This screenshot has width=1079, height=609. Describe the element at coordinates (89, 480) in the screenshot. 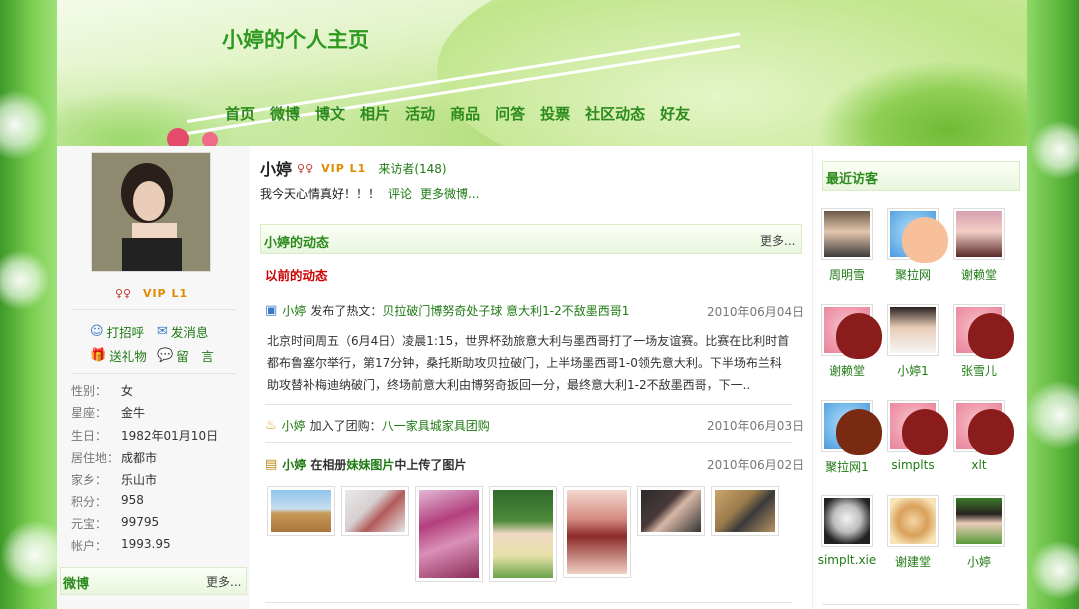

I see `info-key: 家乡：` at that location.